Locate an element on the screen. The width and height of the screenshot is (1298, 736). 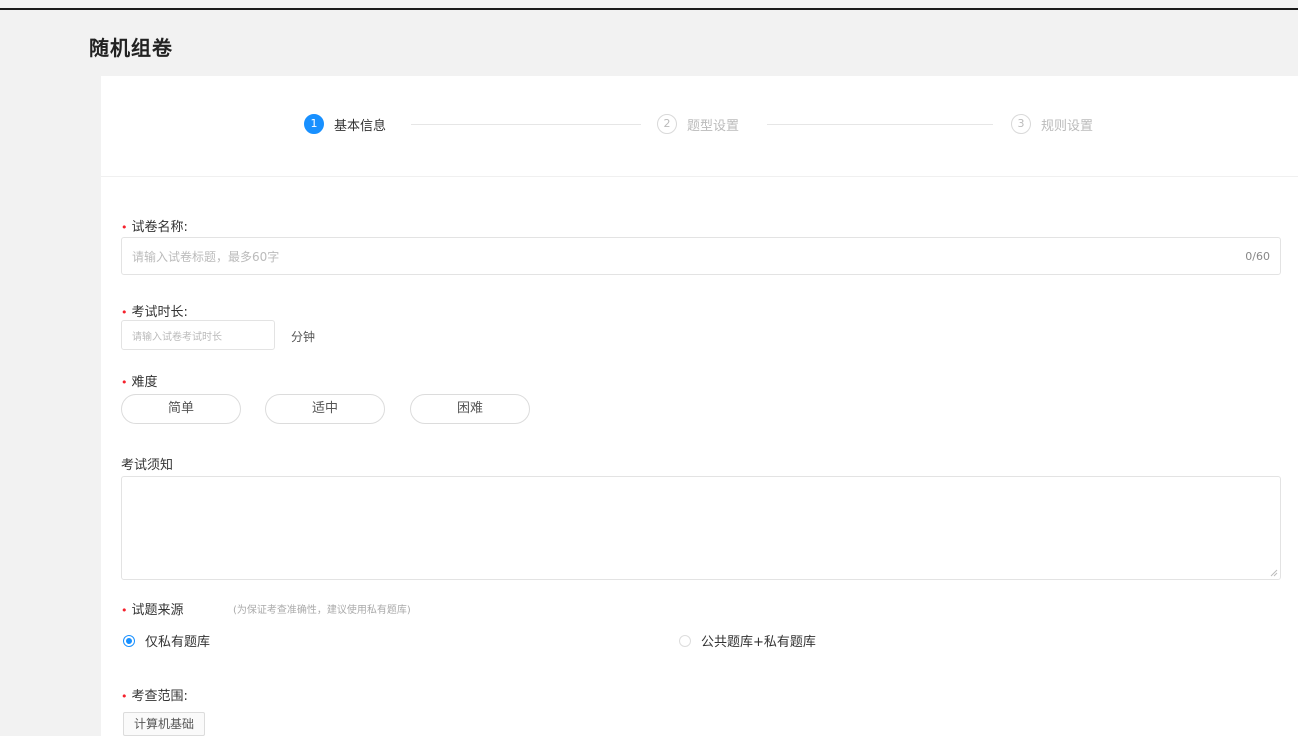
source-private-radio: 仅私有题库 is located at coordinates (166, 640).